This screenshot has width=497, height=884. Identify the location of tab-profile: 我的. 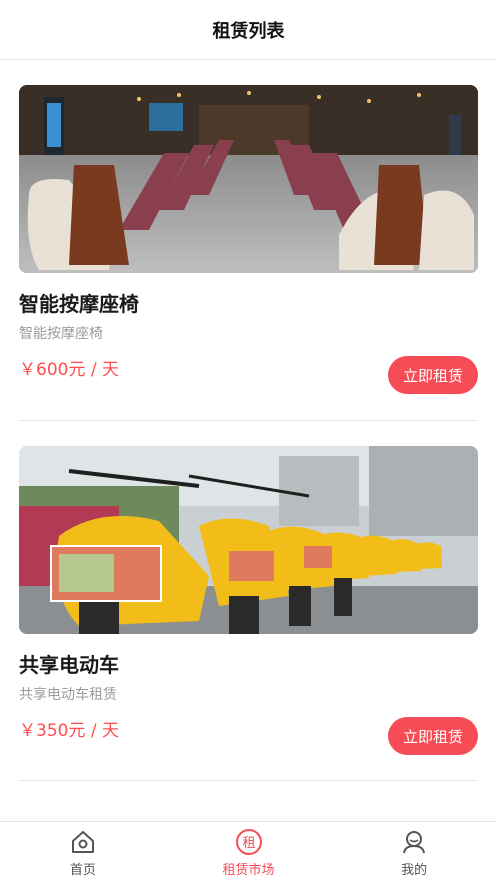
(414, 853).